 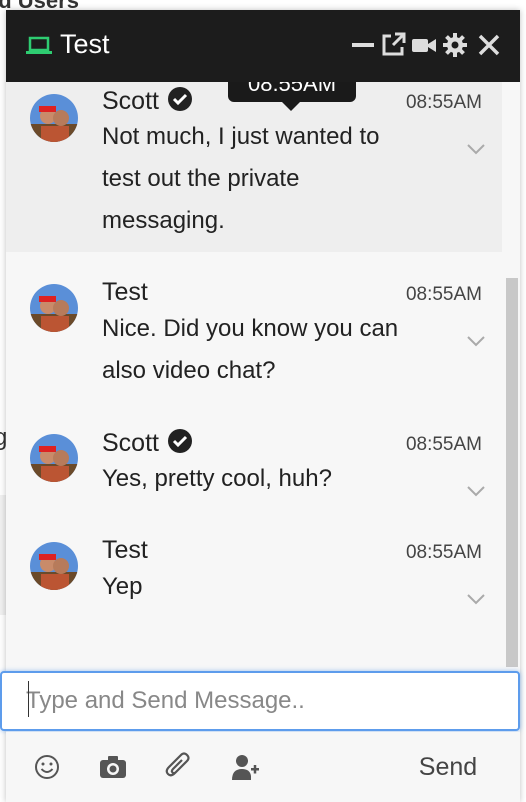 I want to click on minimize-icon, so click(x=363, y=45).